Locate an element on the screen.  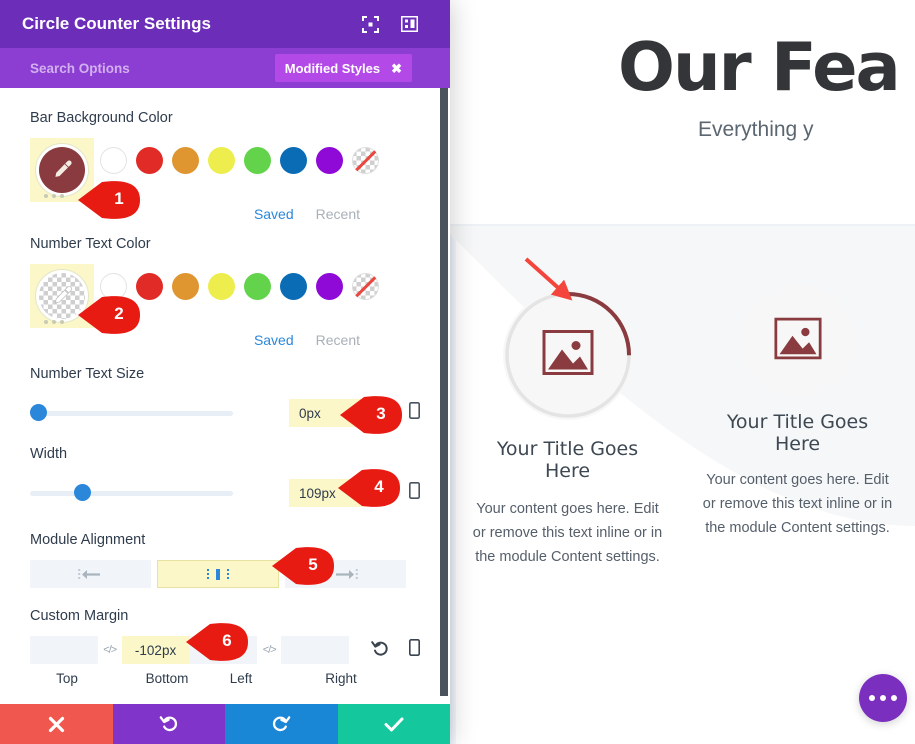
close-icon: ✖ is located at coordinates (396, 68).